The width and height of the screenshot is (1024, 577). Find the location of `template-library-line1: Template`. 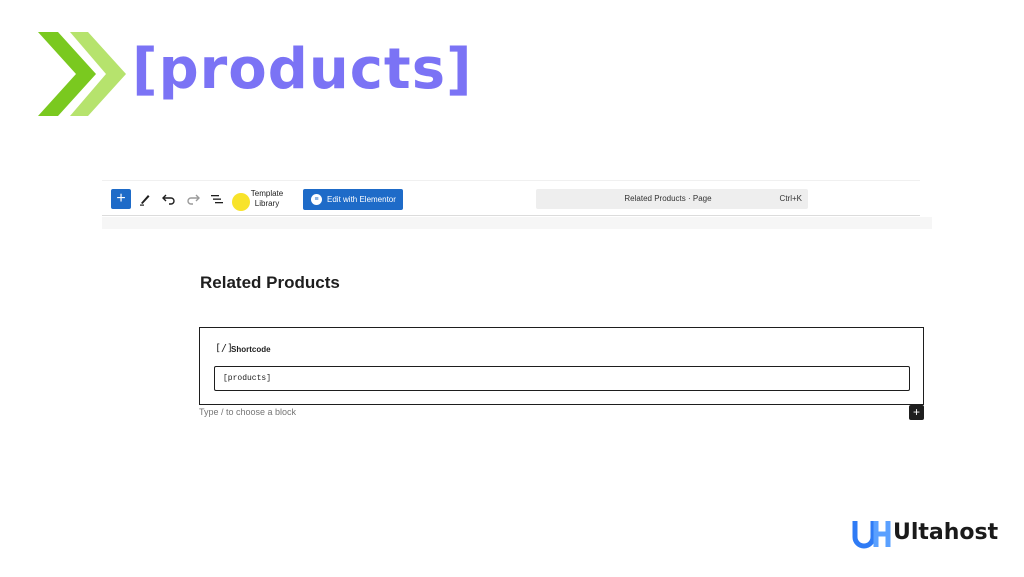

template-library-line1: Template is located at coordinates (267, 193).